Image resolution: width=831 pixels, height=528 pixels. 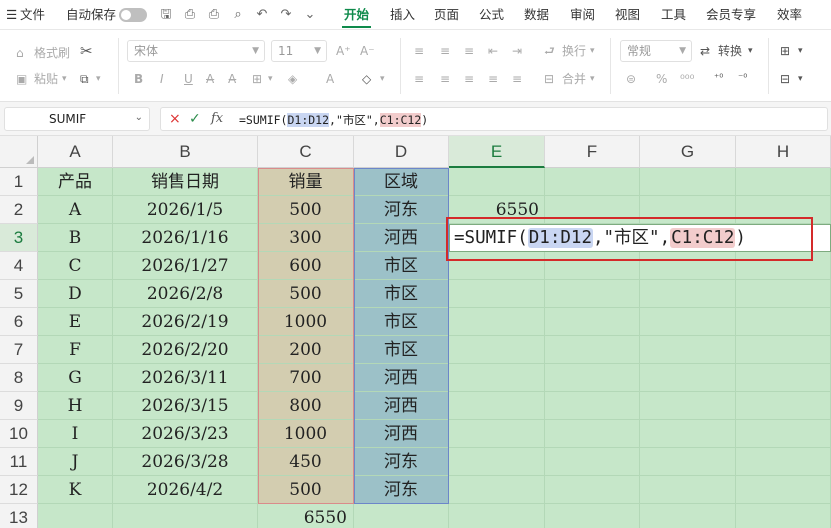 What do you see at coordinates (77, 119) in the screenshot?
I see `name-box: SUMIF ⌄` at bounding box center [77, 119].